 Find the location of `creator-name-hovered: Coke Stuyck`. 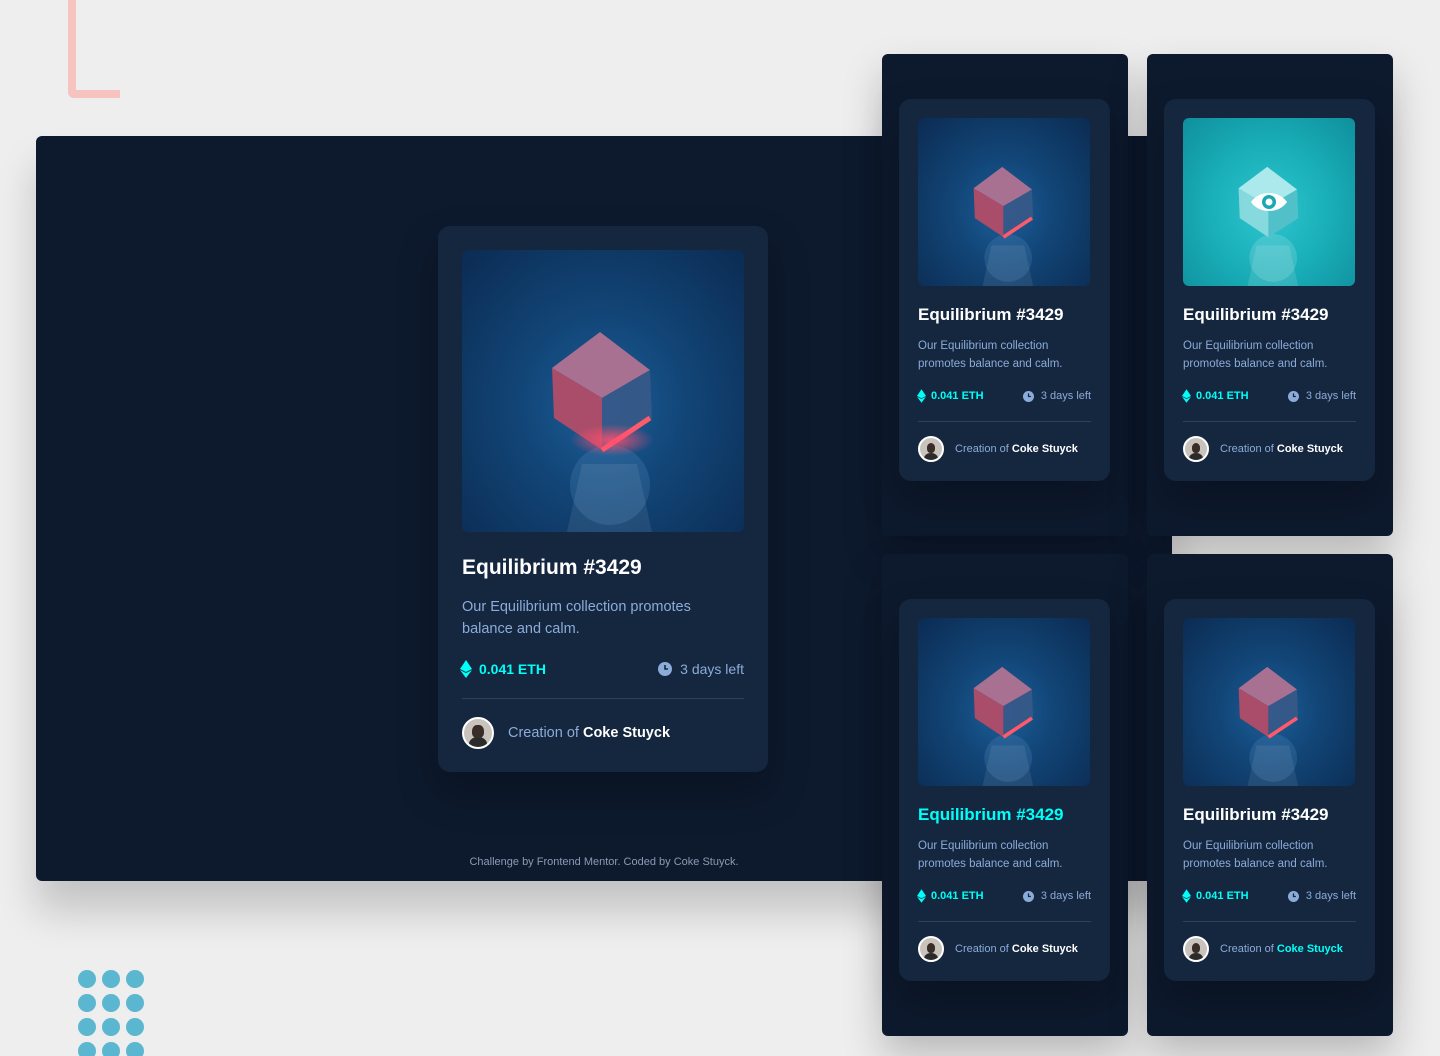

creator-name-hovered: Coke Stuyck is located at coordinates (1310, 949).